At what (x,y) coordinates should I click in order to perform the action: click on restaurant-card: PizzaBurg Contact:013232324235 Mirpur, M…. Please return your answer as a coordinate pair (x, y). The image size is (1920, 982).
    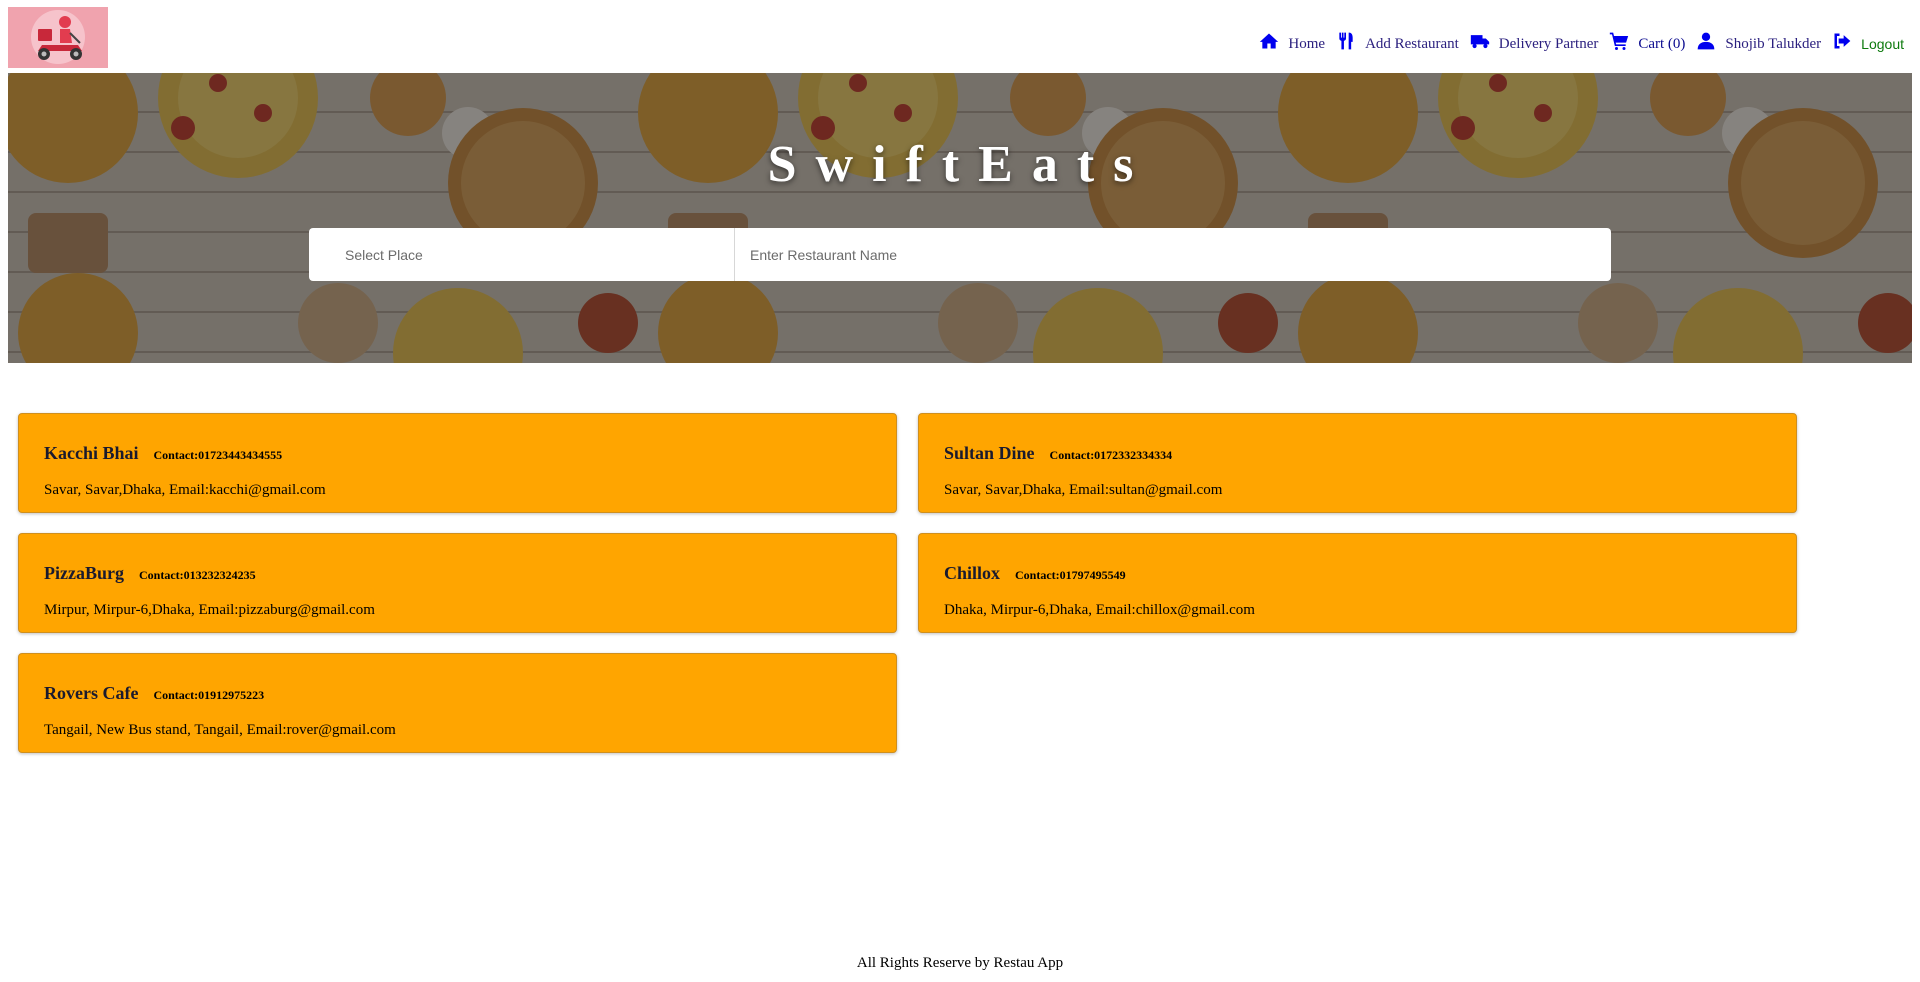
    Looking at the image, I should click on (457, 583).